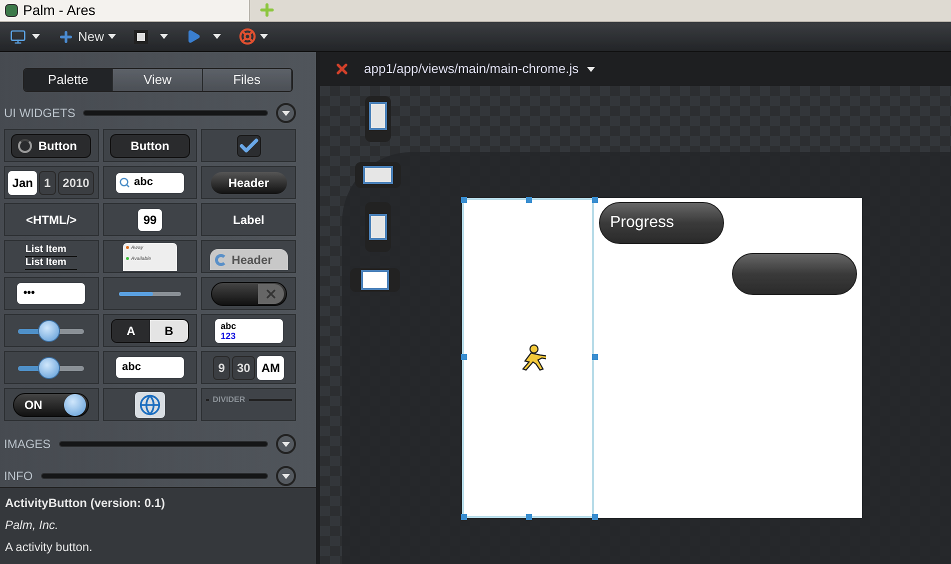  I want to click on divider-label: DIVIDER, so click(229, 400).